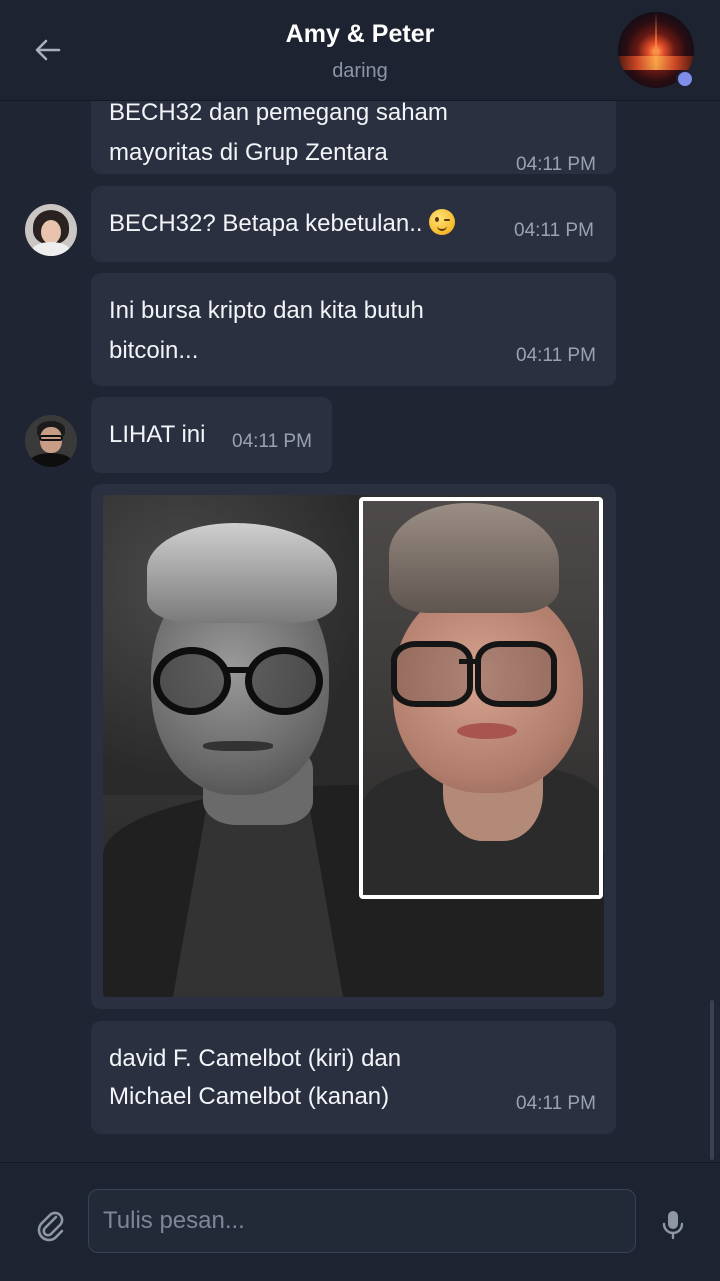 The width and height of the screenshot is (720, 1281). What do you see at coordinates (685, 79) in the screenshot?
I see `online-indicator` at bounding box center [685, 79].